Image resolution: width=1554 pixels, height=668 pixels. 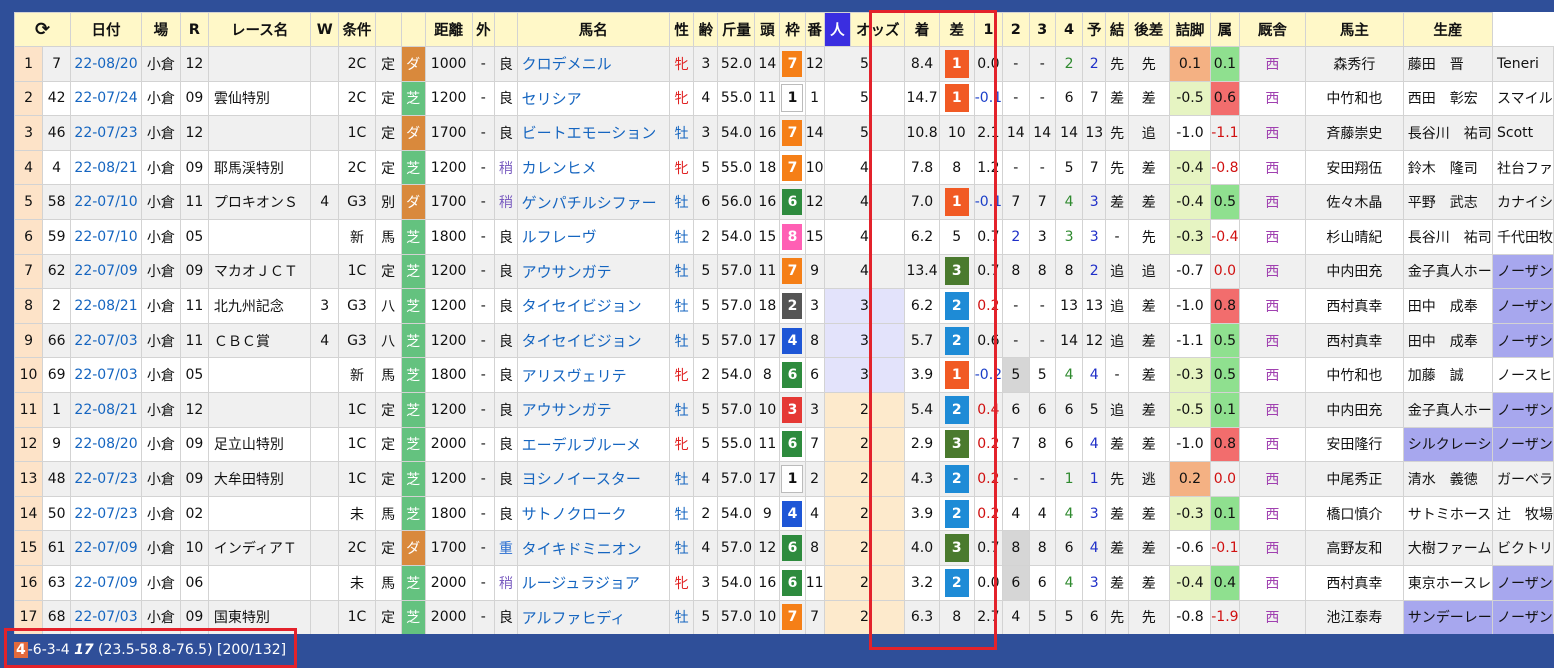 What do you see at coordinates (1448, 29) in the screenshot?
I see `column-header: 生産` at bounding box center [1448, 29].